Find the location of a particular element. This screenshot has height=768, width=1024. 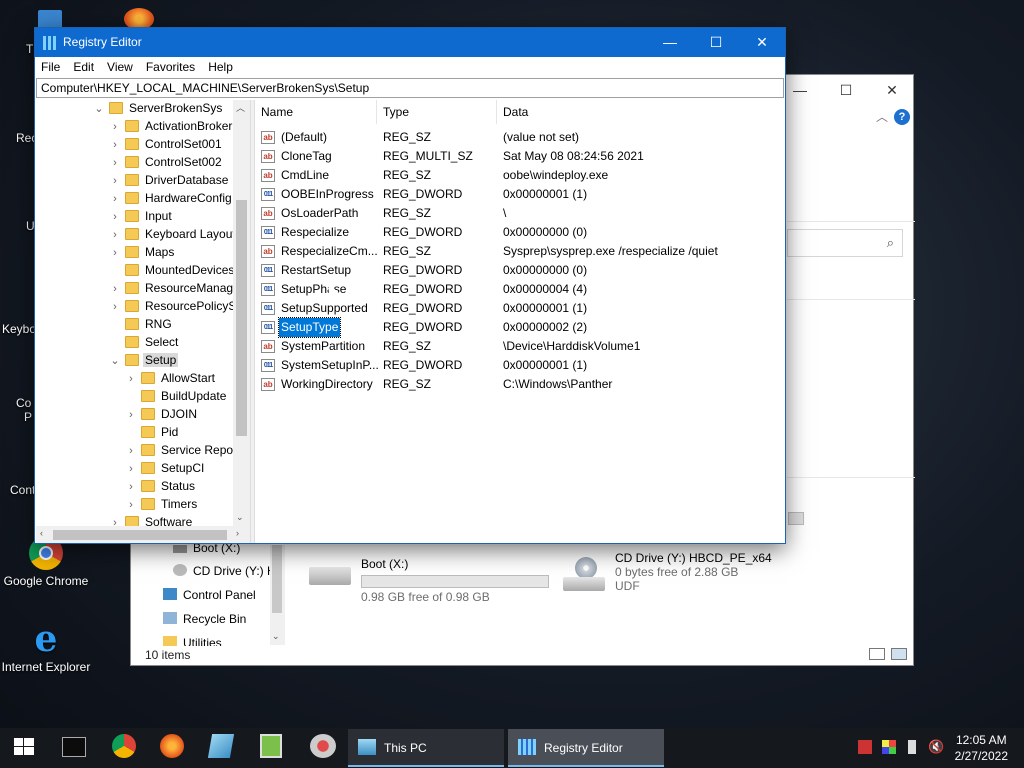

display-icon is located at coordinates (889, 747).